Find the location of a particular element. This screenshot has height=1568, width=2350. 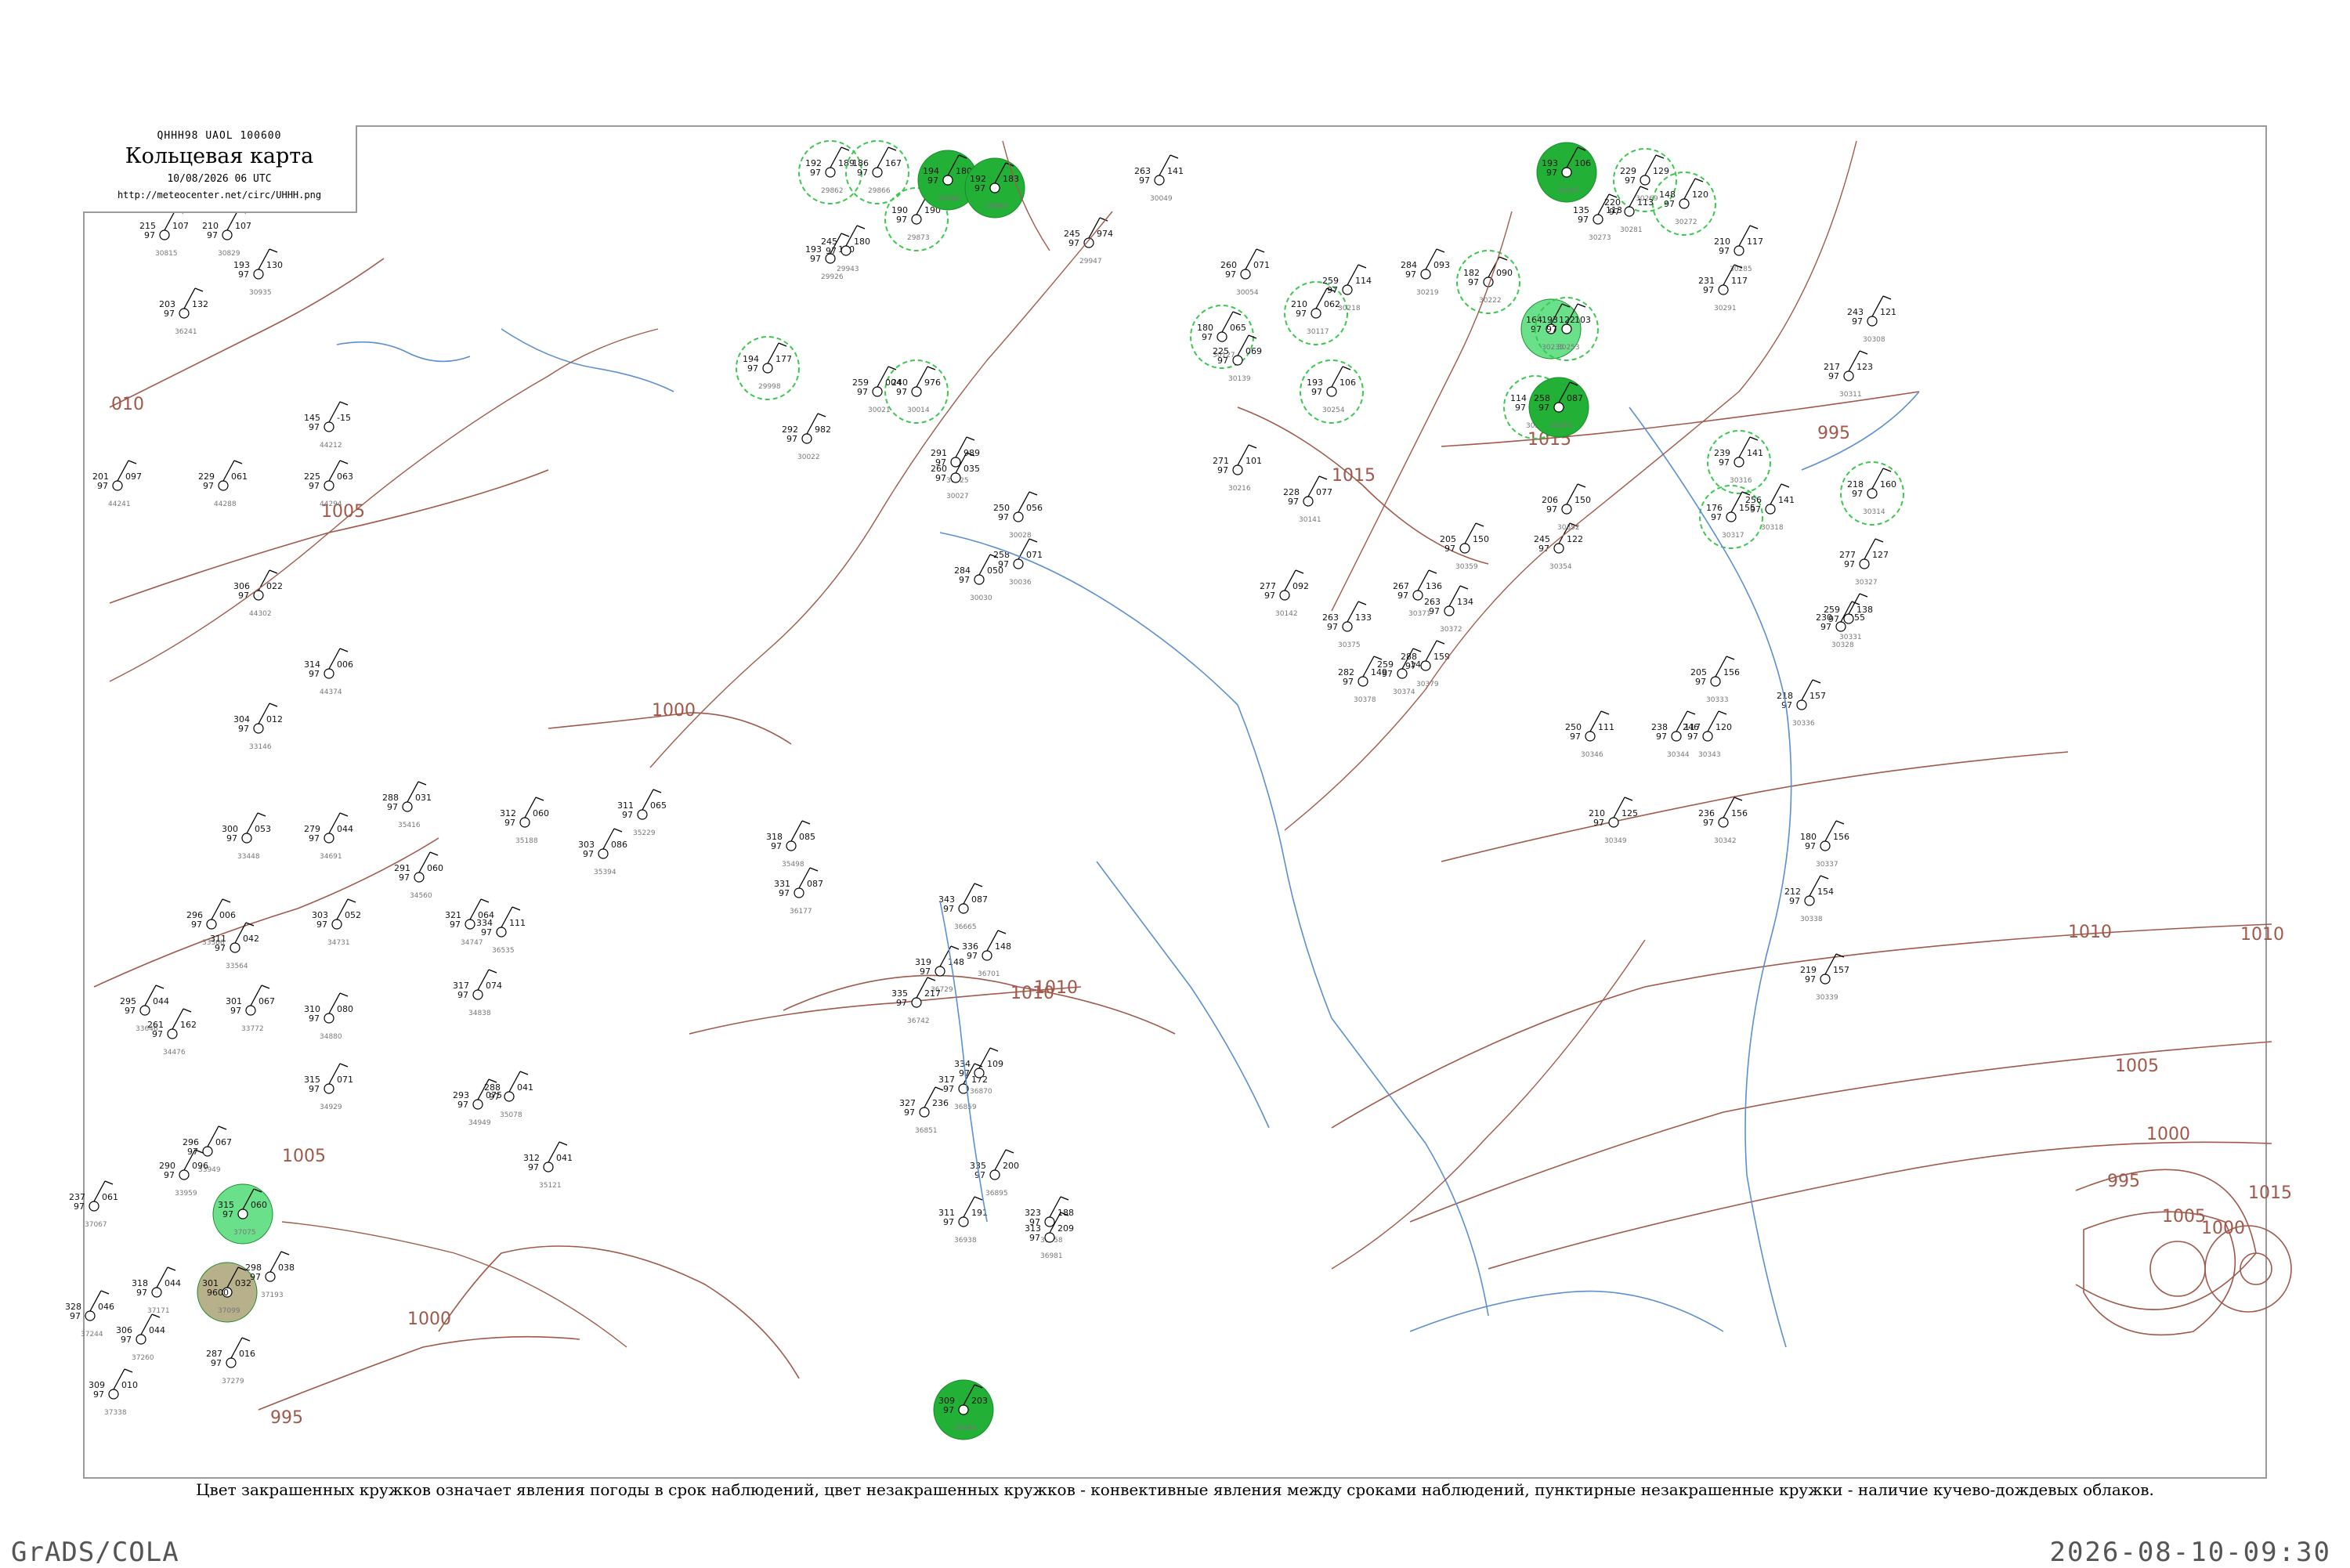

station-dewpoint: 074 is located at coordinates (494, 986).